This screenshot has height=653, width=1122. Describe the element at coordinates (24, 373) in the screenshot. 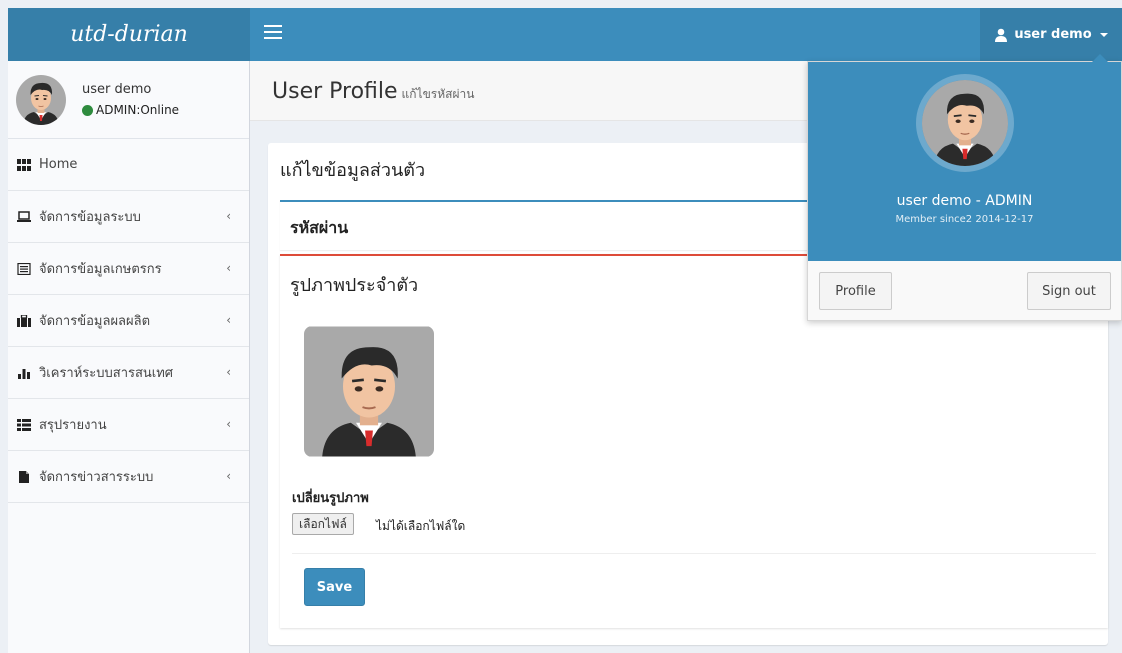

I see `bar-chart-icon` at that location.